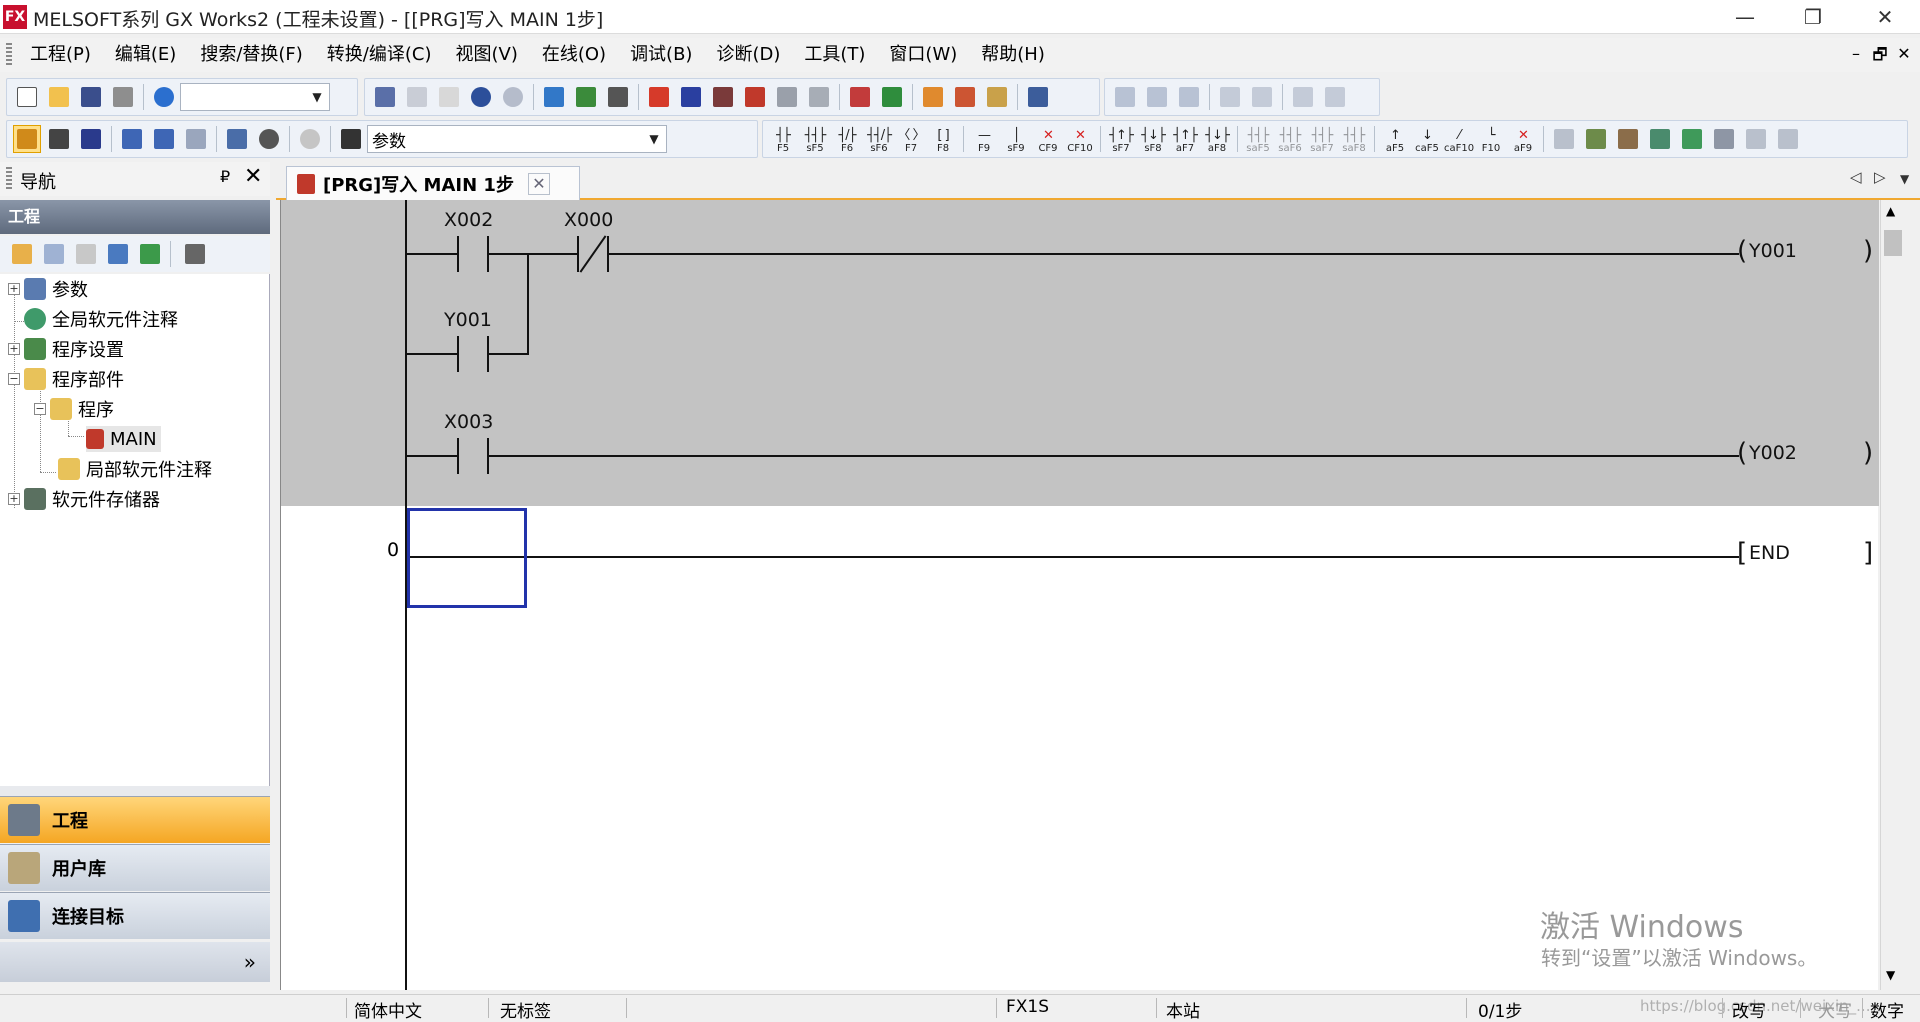 Image resolution: width=1920 pixels, height=1022 pixels. I want to click on ladder-key-f7-button: 〈 〉 F7, so click(911, 139).